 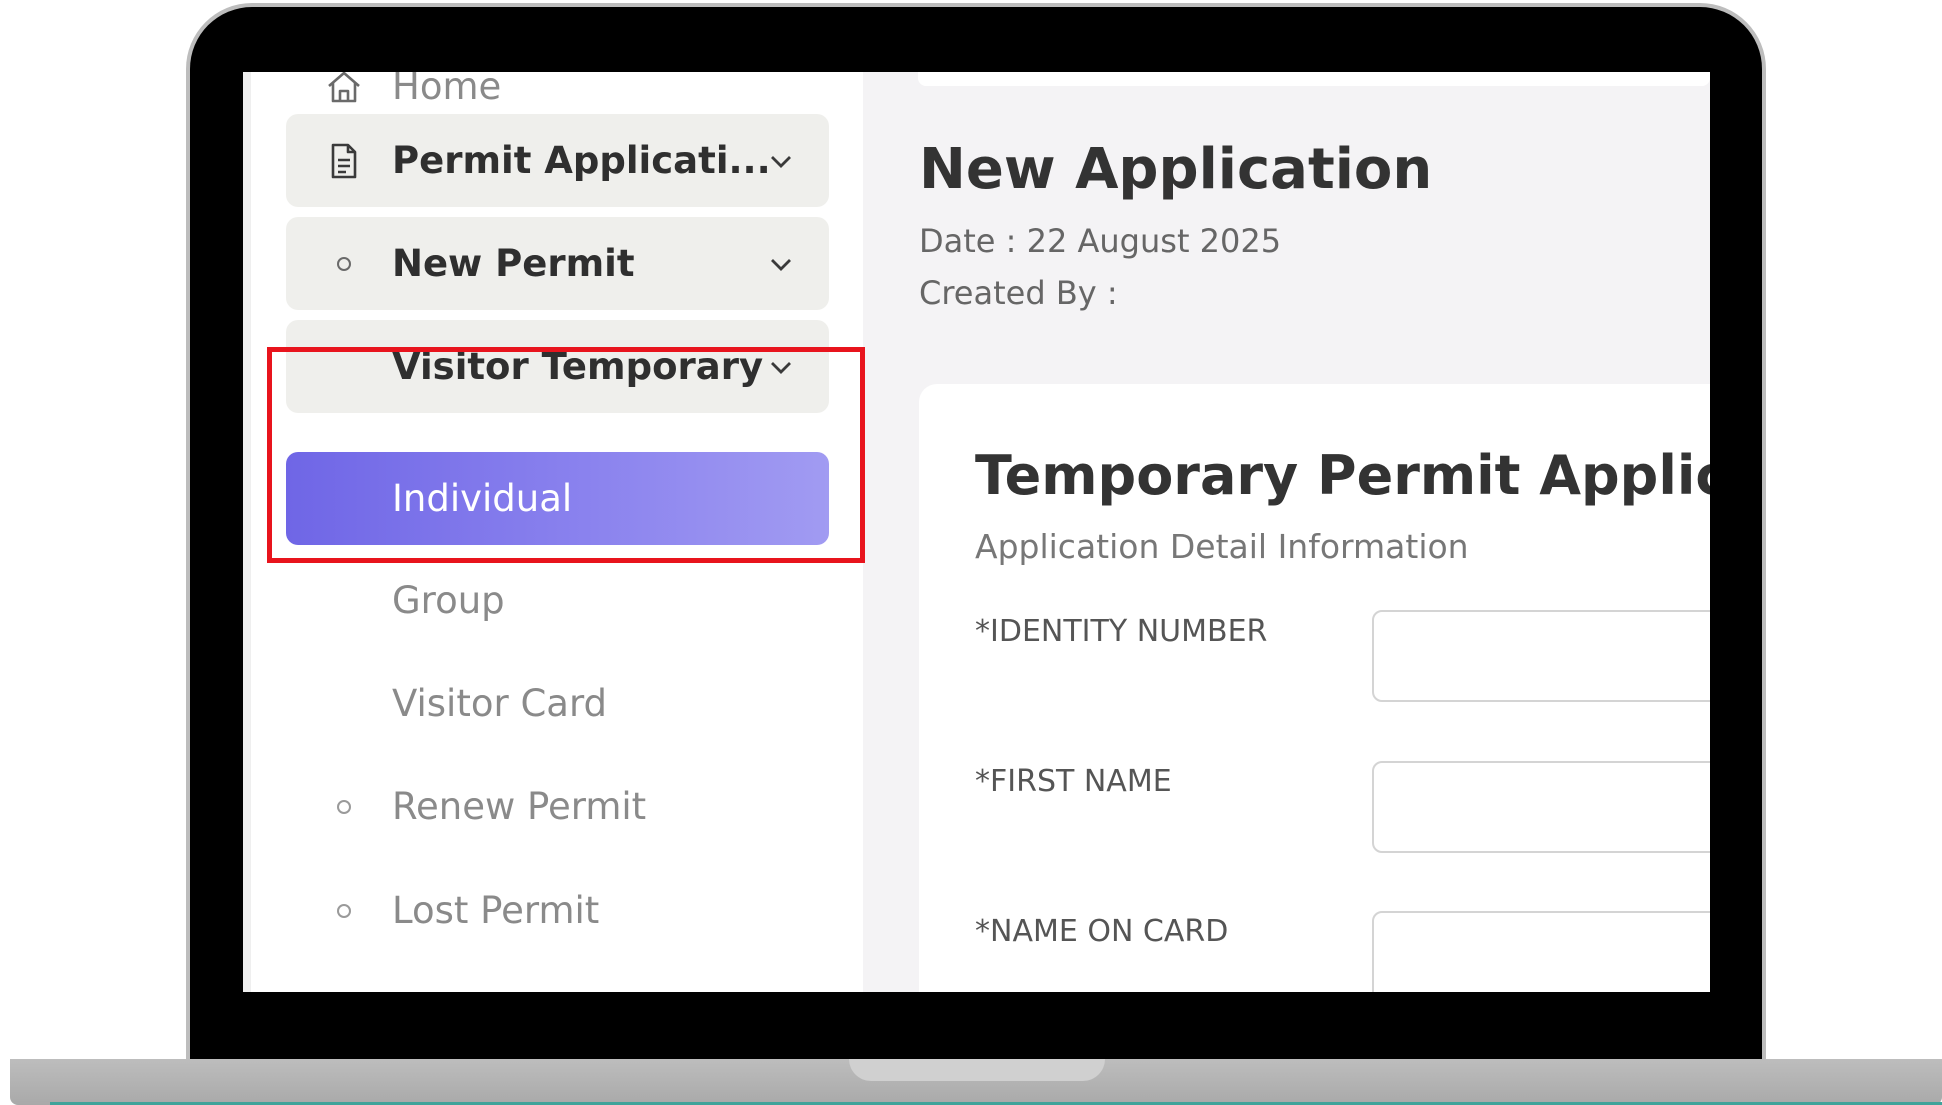 I want to click on sidebar-item-renew-permit: Renew Permit, so click(x=557, y=806).